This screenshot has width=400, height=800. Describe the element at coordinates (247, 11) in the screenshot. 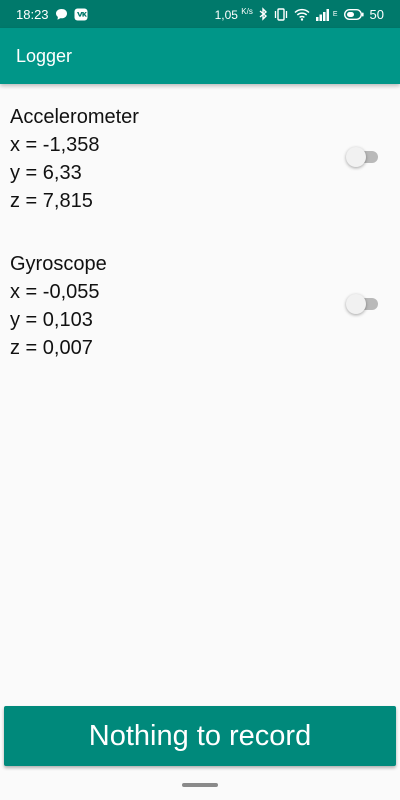

I see `net-speed-unit: K/s` at that location.